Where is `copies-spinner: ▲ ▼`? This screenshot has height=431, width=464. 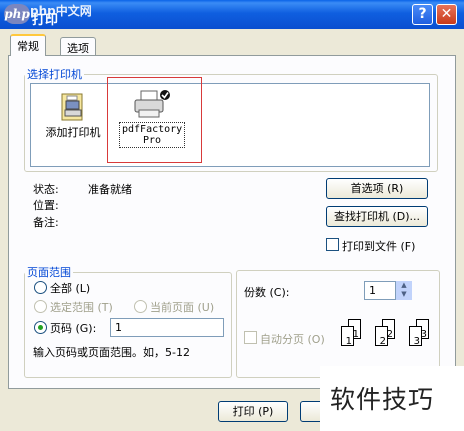
copies-spinner: ▲ ▼ is located at coordinates (403, 290).